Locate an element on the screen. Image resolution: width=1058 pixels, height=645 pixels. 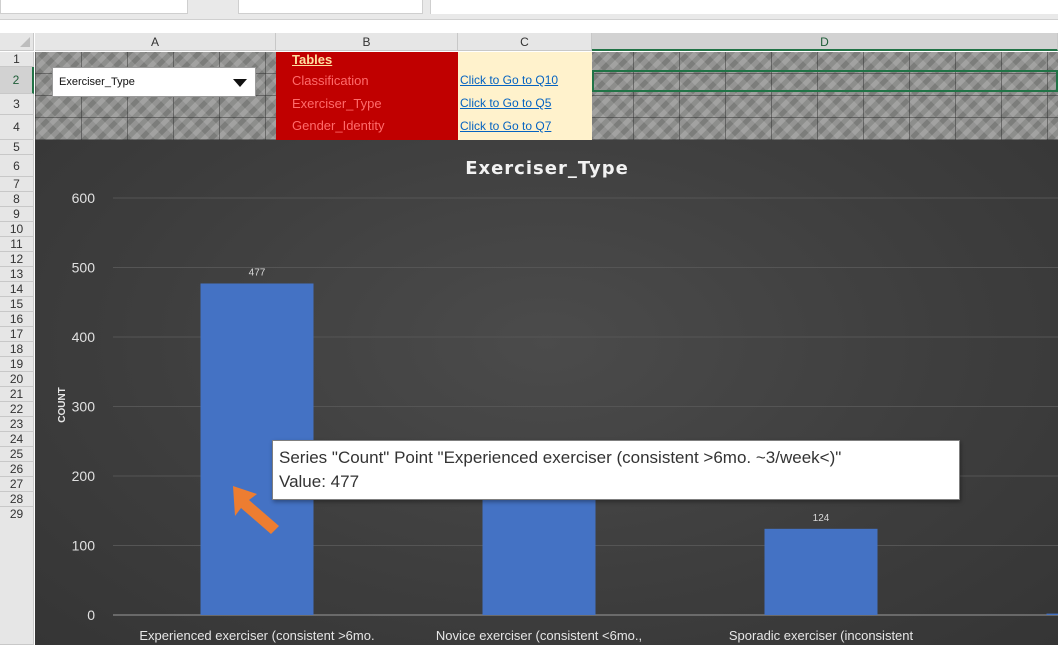
row-header: 28 is located at coordinates (17, 499).